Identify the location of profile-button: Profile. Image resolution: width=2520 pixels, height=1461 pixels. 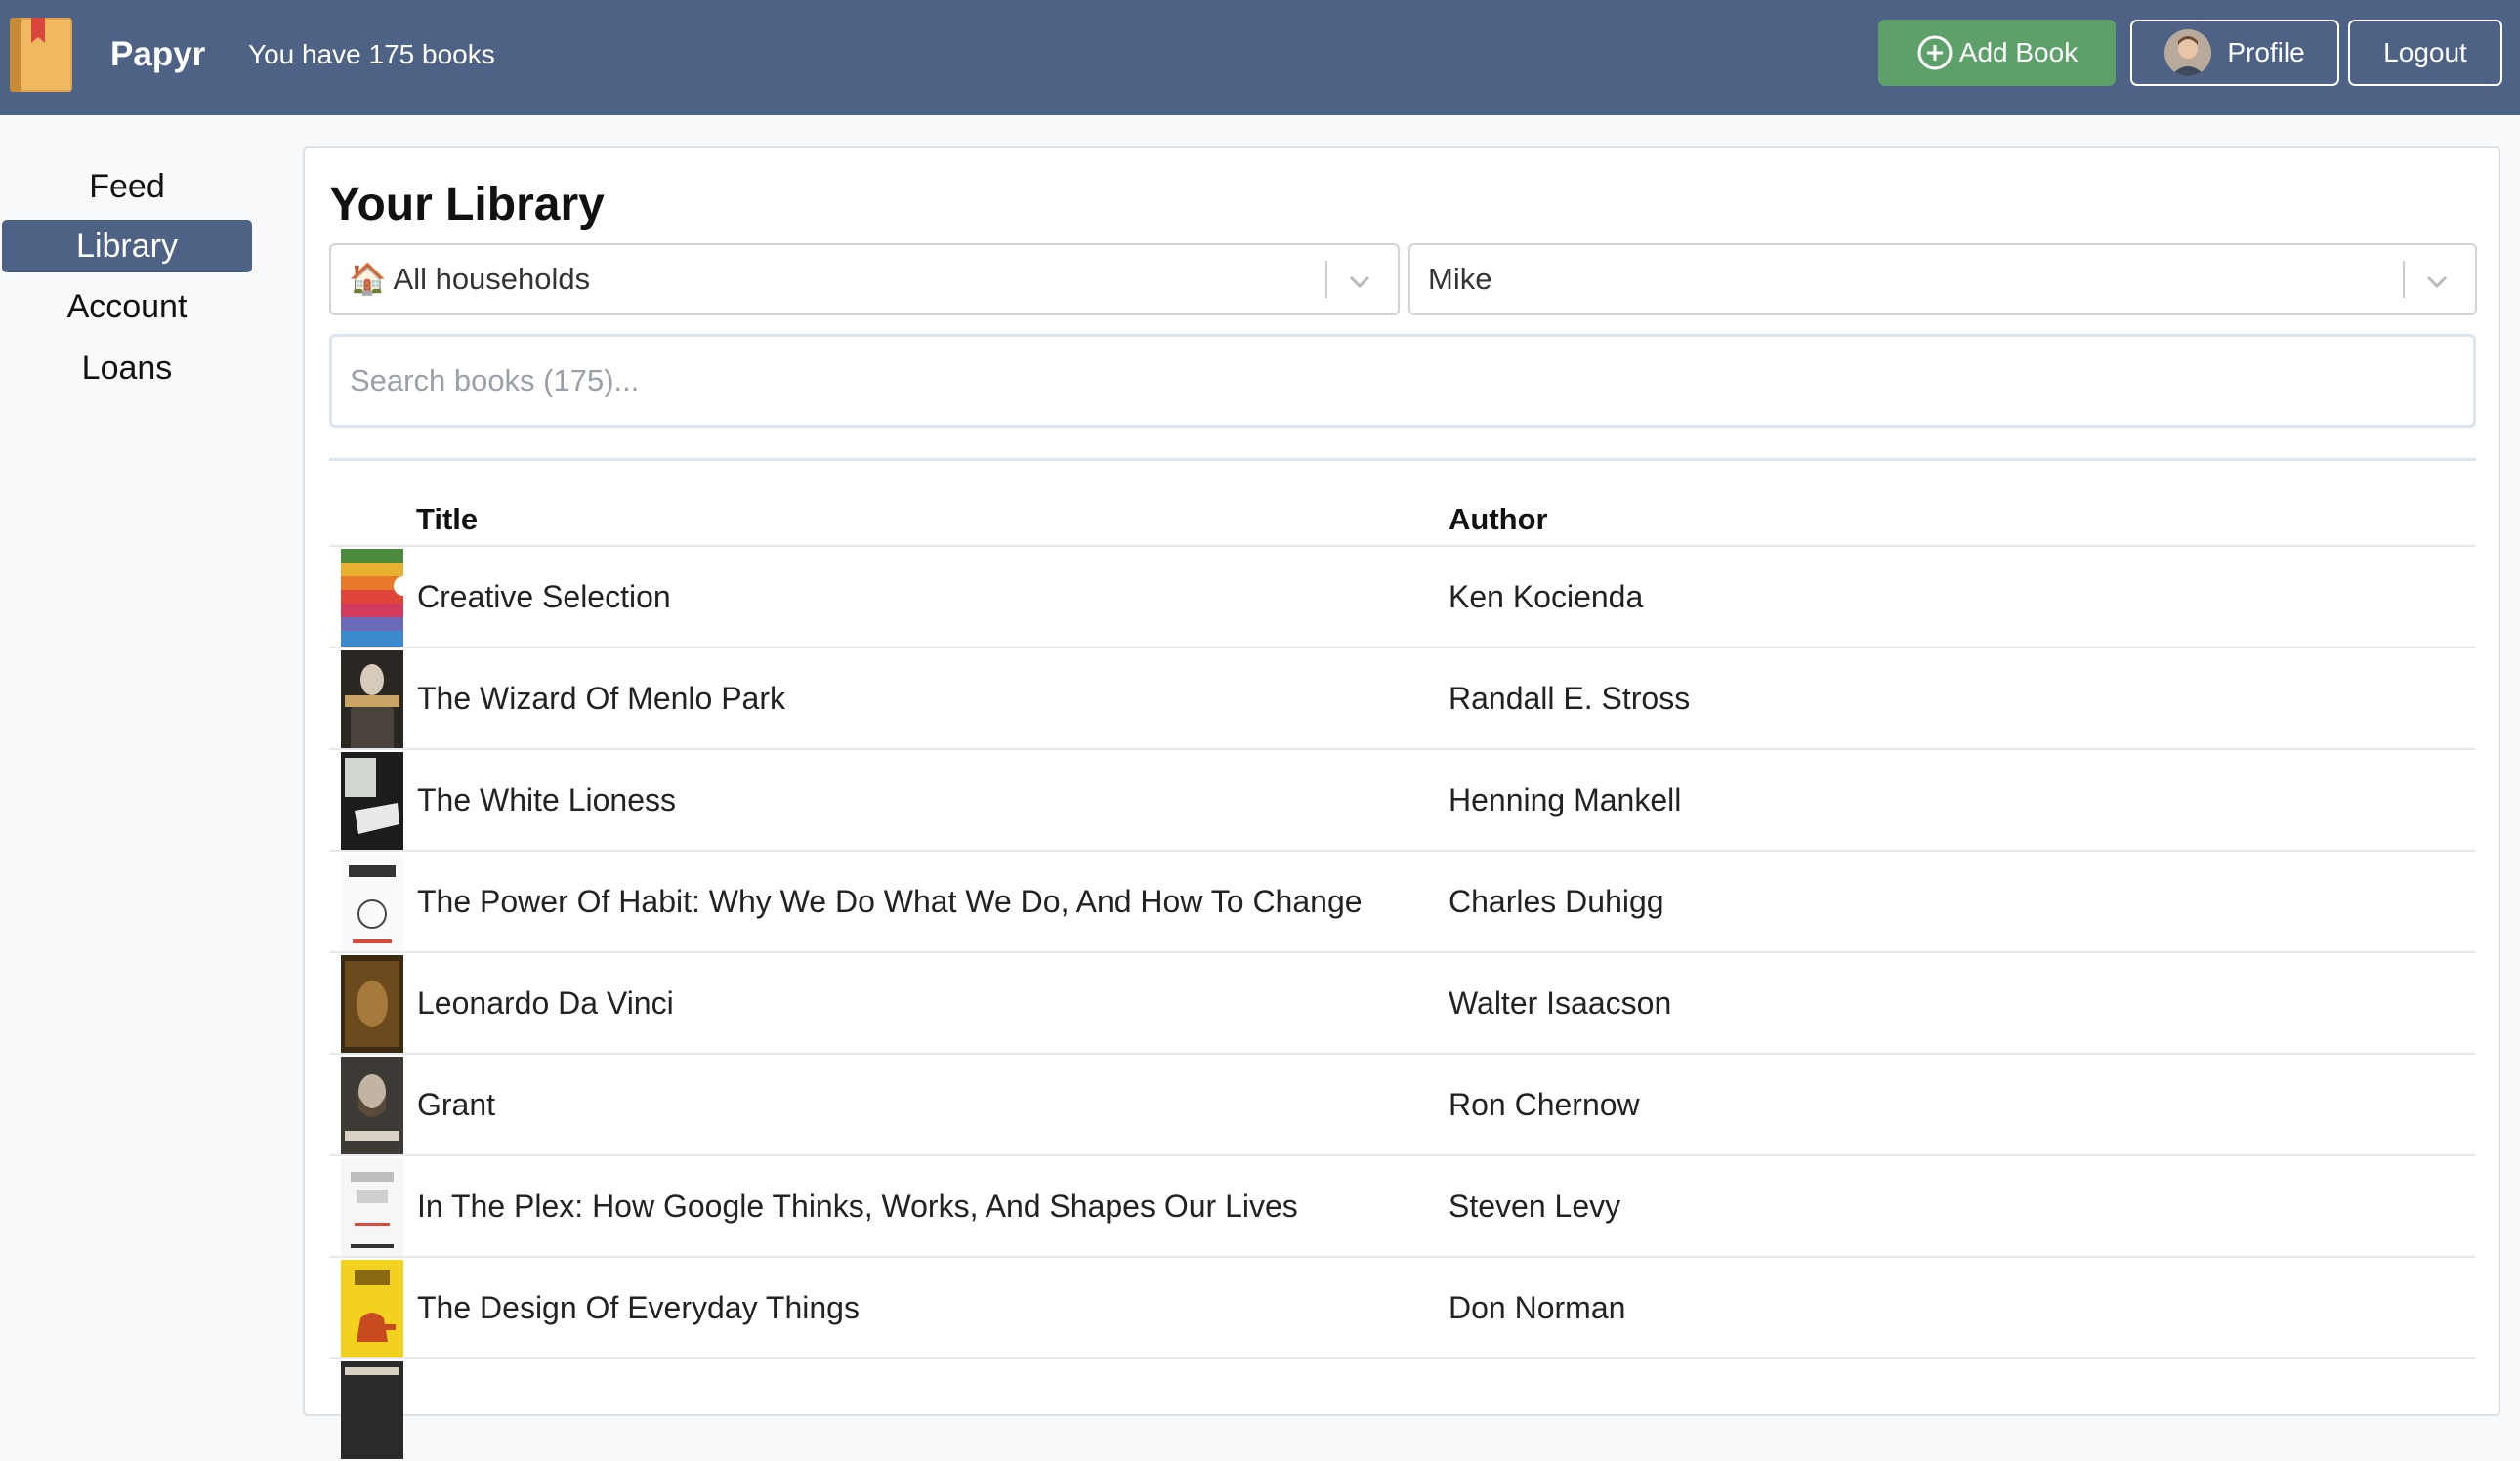
(2234, 53).